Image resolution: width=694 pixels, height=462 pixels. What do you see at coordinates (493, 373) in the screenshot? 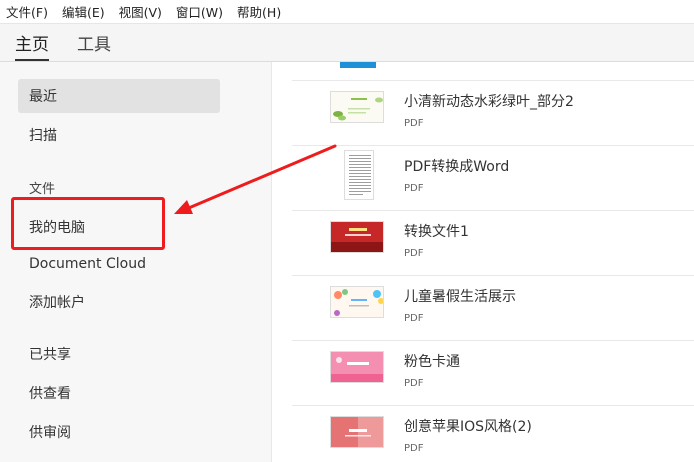
I see `file-row: 粉色卡通 PDF` at bounding box center [493, 373].